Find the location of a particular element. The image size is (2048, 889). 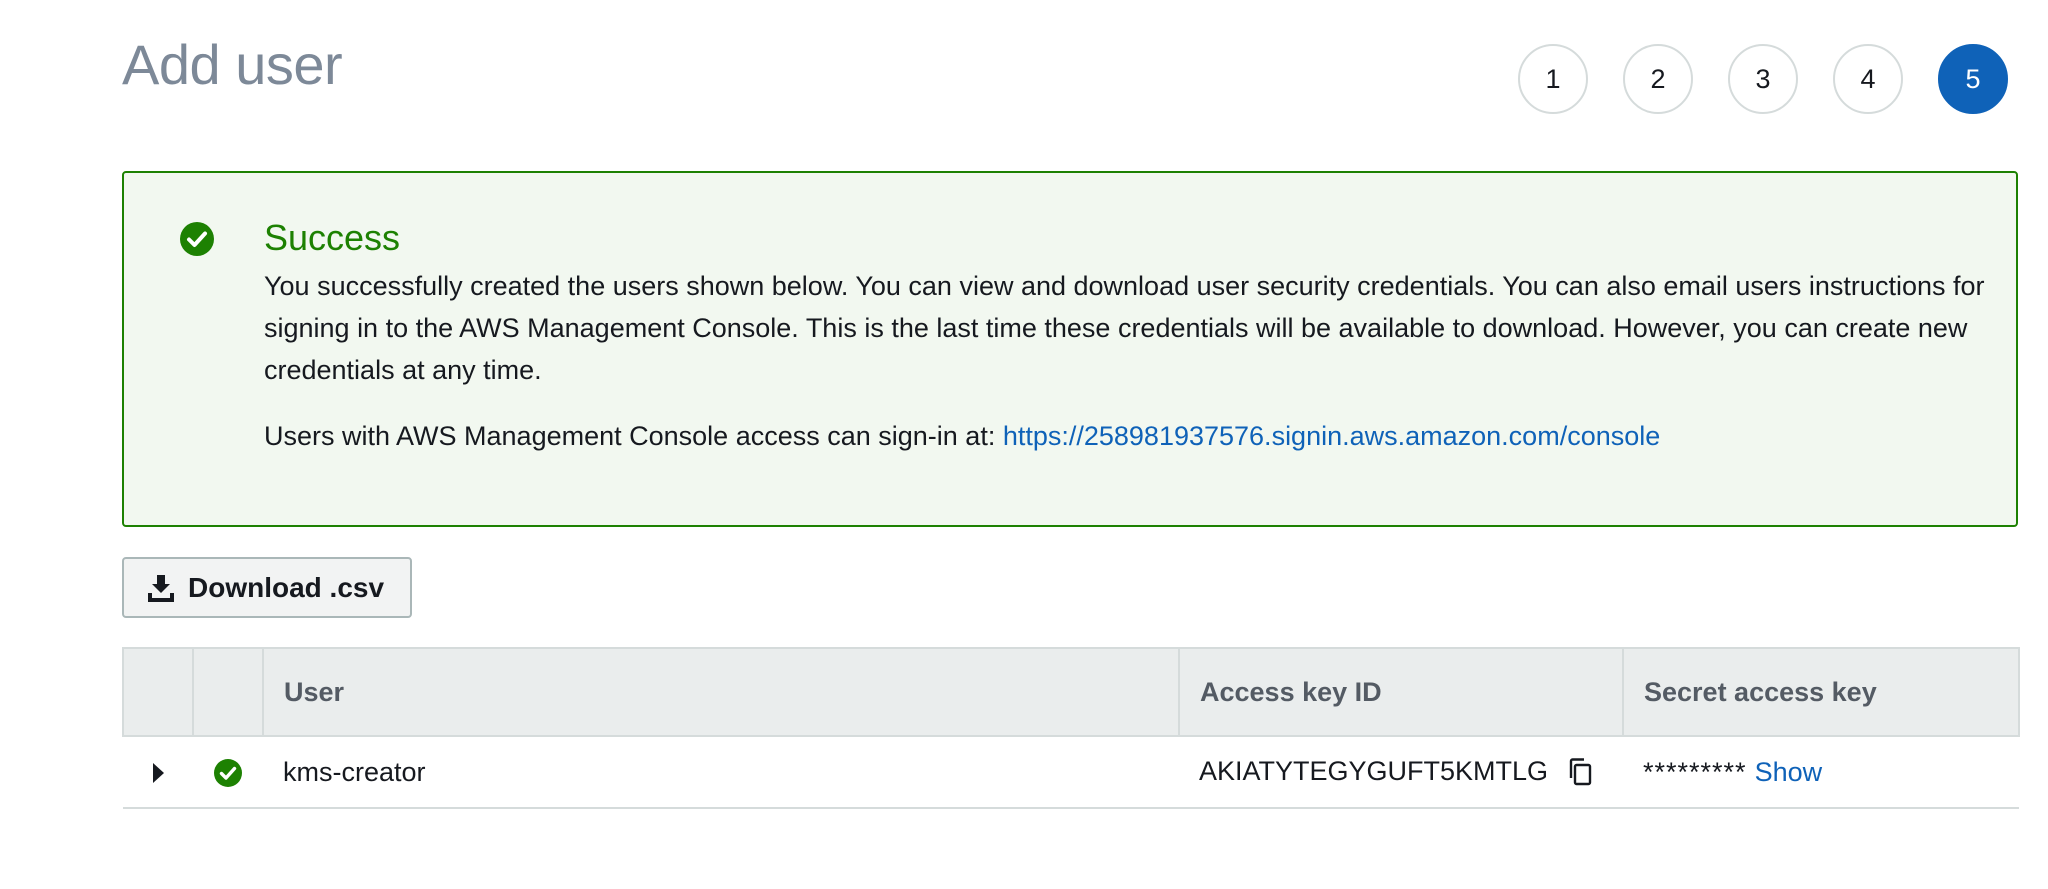

table-header-row: User Access key ID Secret access key is located at coordinates (1071, 692).